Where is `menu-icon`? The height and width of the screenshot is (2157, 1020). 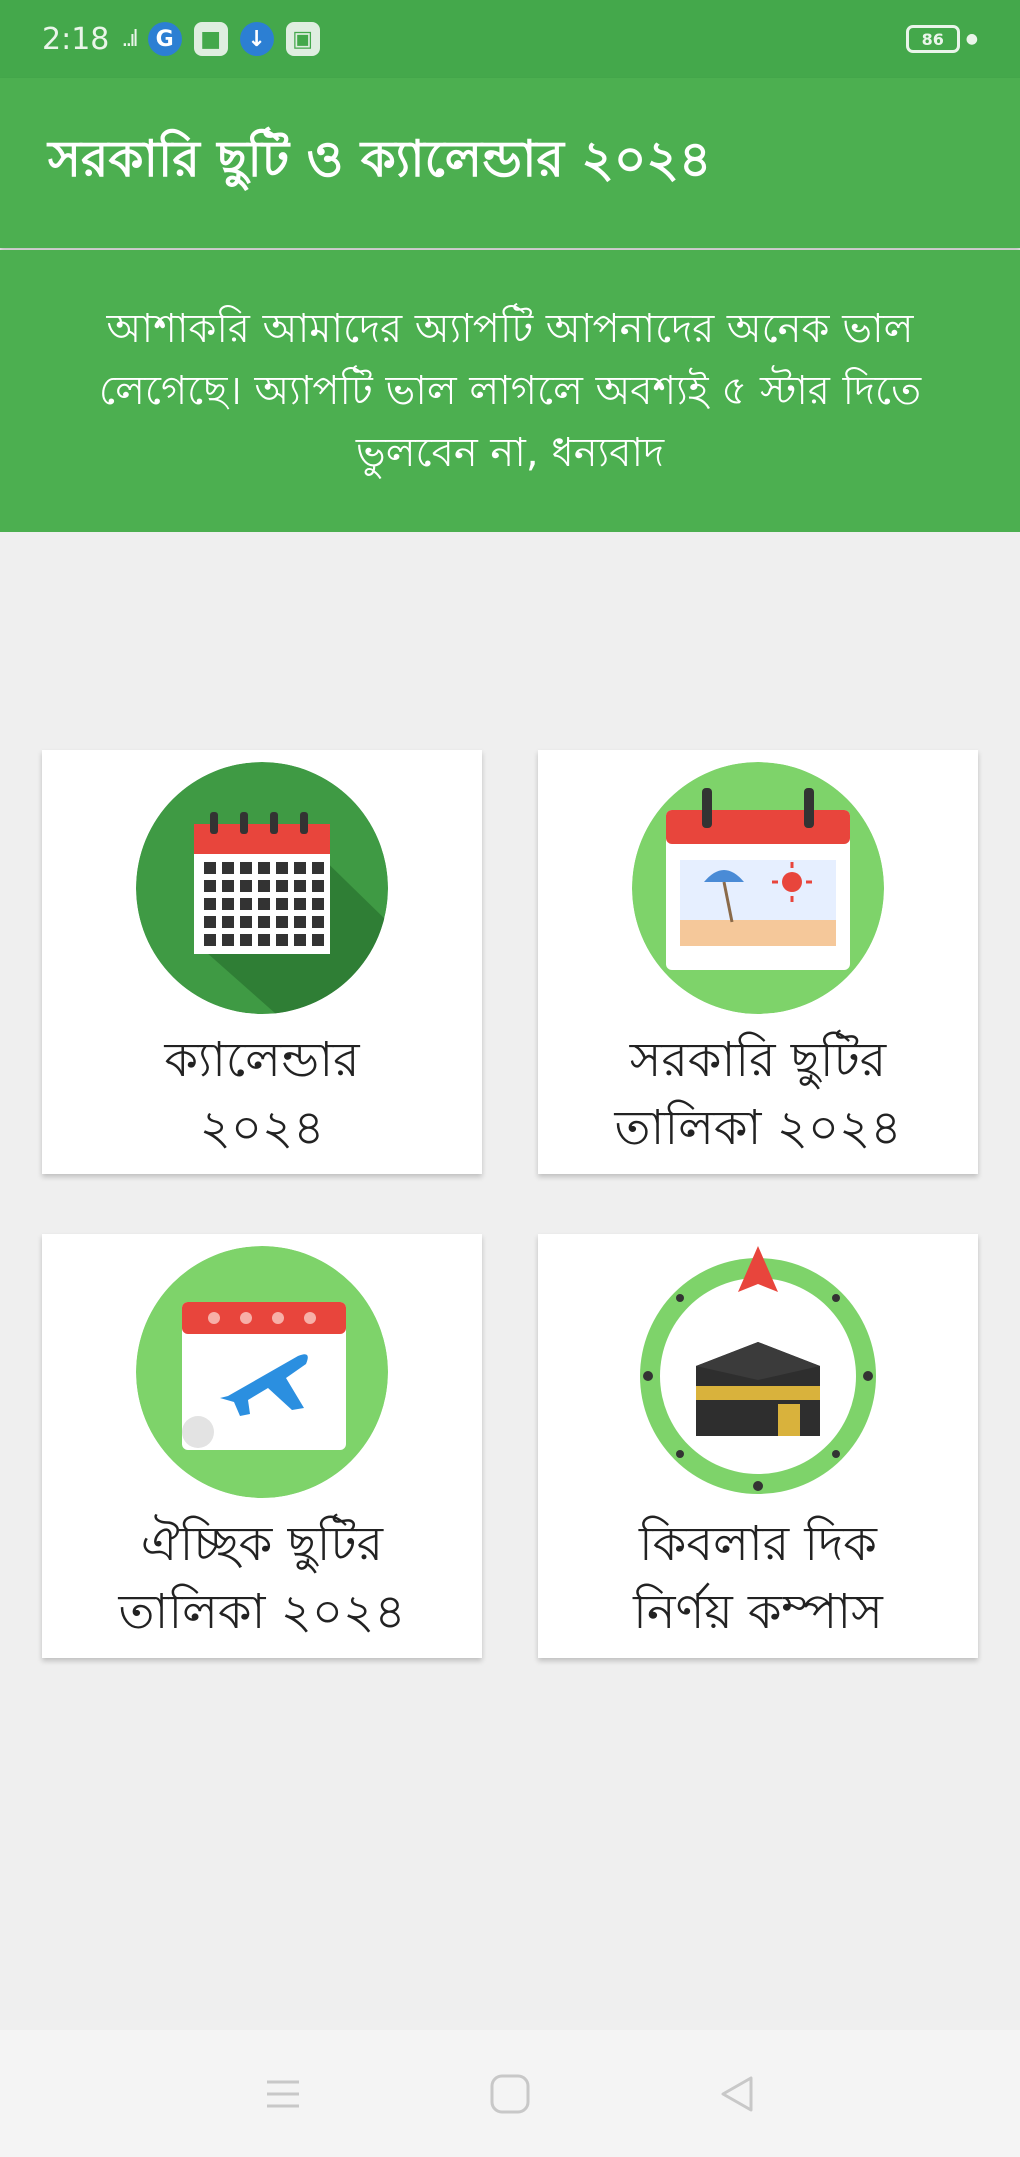 menu-icon is located at coordinates (283, 2094).